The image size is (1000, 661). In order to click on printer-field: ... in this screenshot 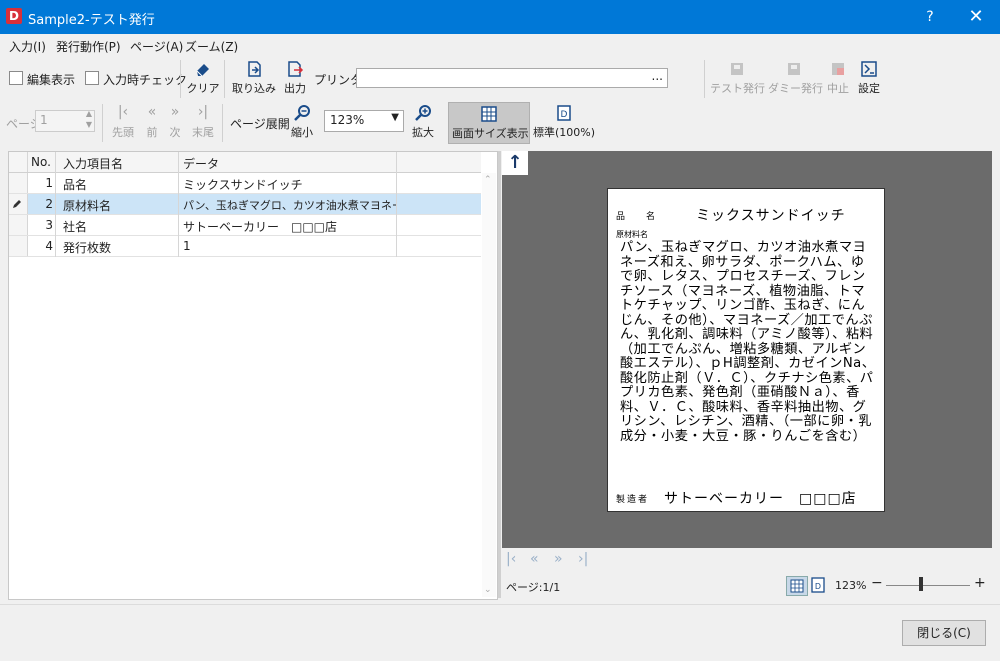, I will do `click(512, 78)`.